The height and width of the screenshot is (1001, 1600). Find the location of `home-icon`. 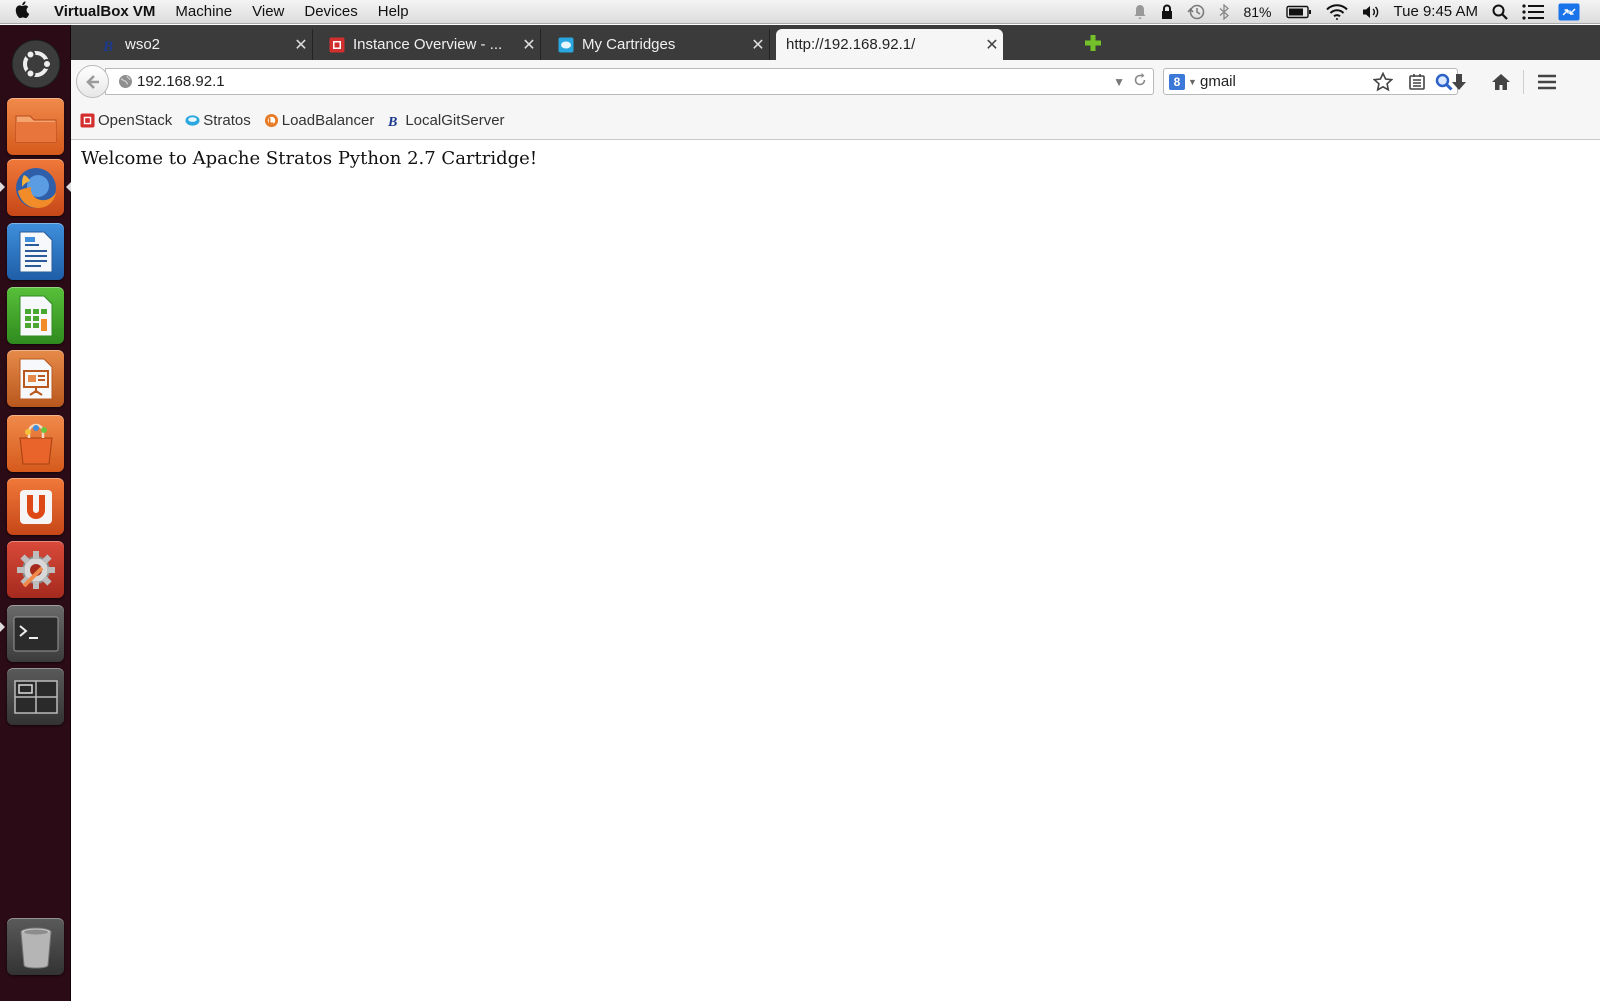

home-icon is located at coordinates (1501, 82).